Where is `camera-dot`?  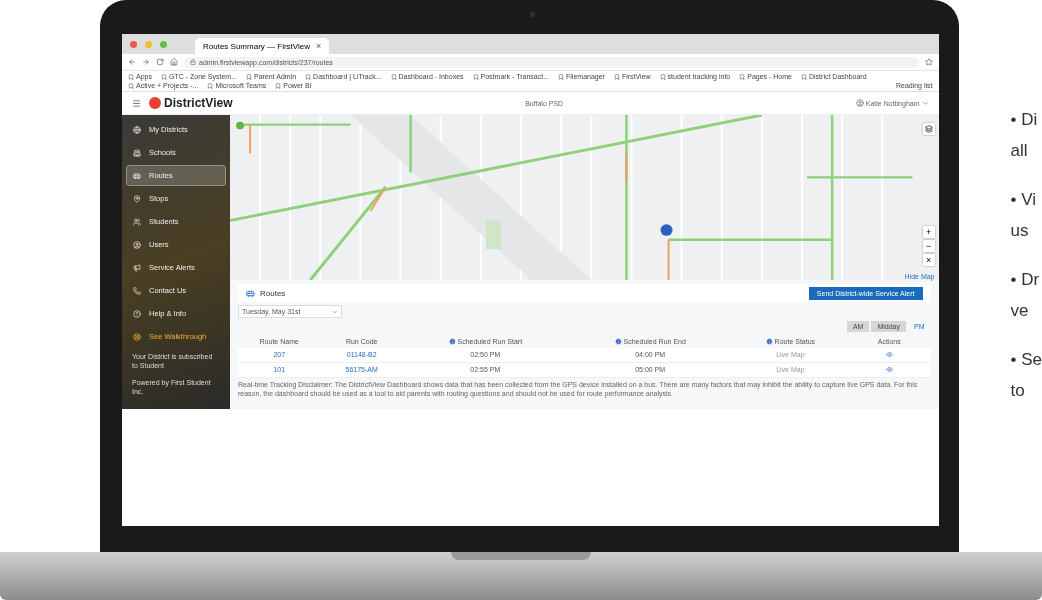
camera-dot is located at coordinates (532, 14).